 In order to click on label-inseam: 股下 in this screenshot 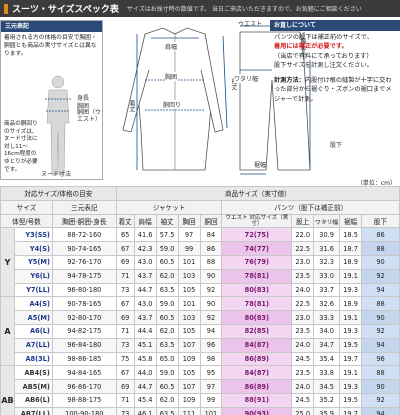, I will do `click(336, 145)`.